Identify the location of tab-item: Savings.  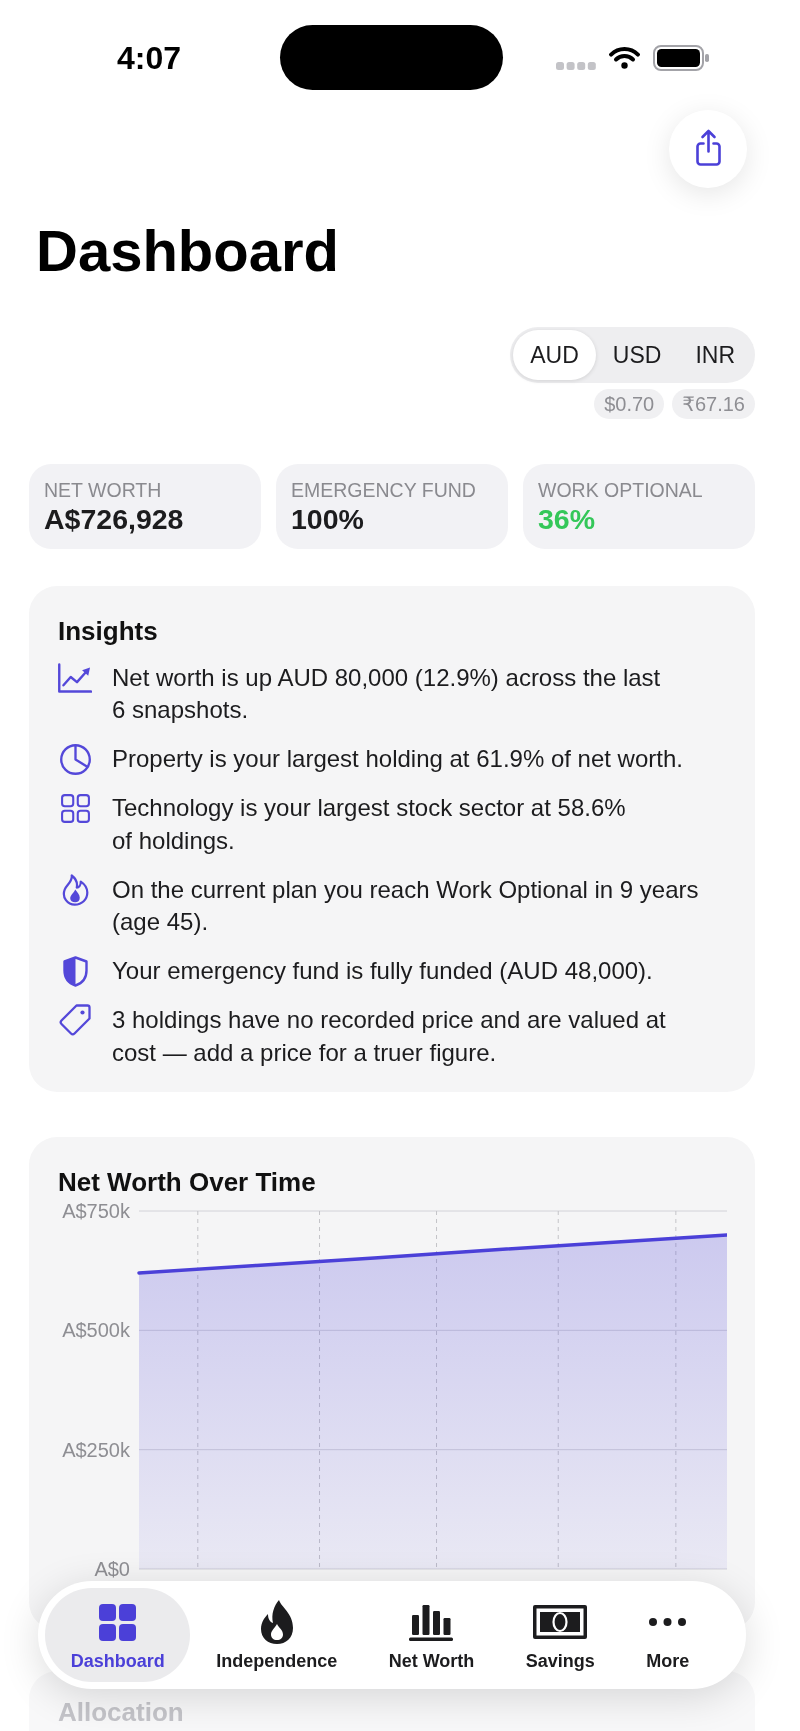
(560, 1635).